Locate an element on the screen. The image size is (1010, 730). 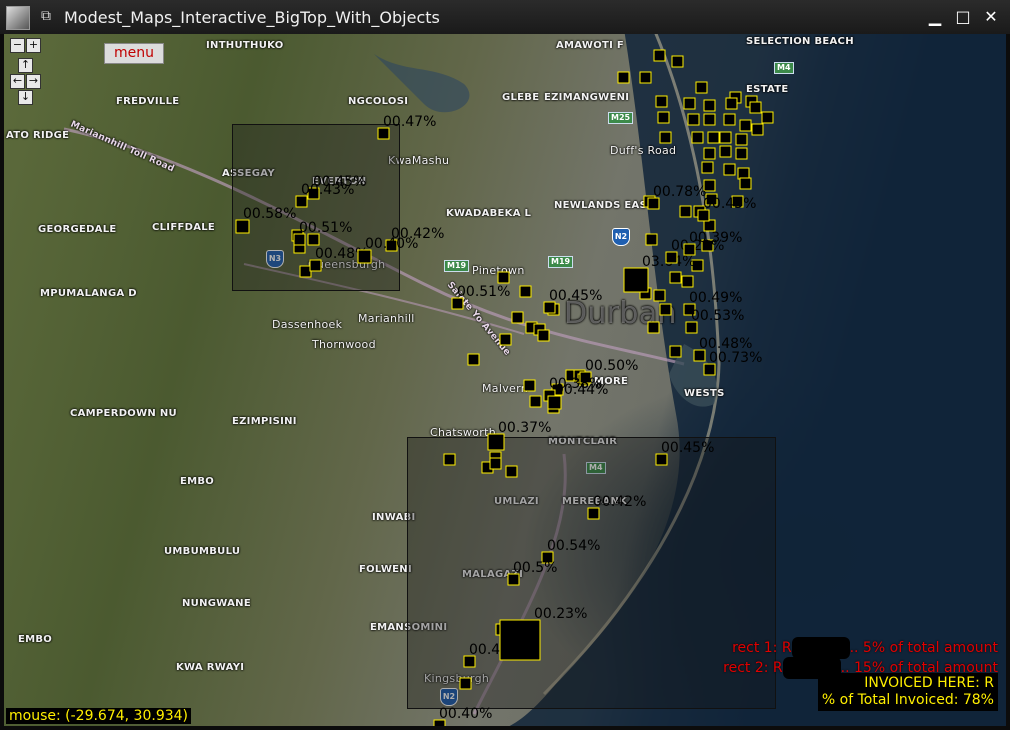
zoom-in-button: + is located at coordinates (33, 45).